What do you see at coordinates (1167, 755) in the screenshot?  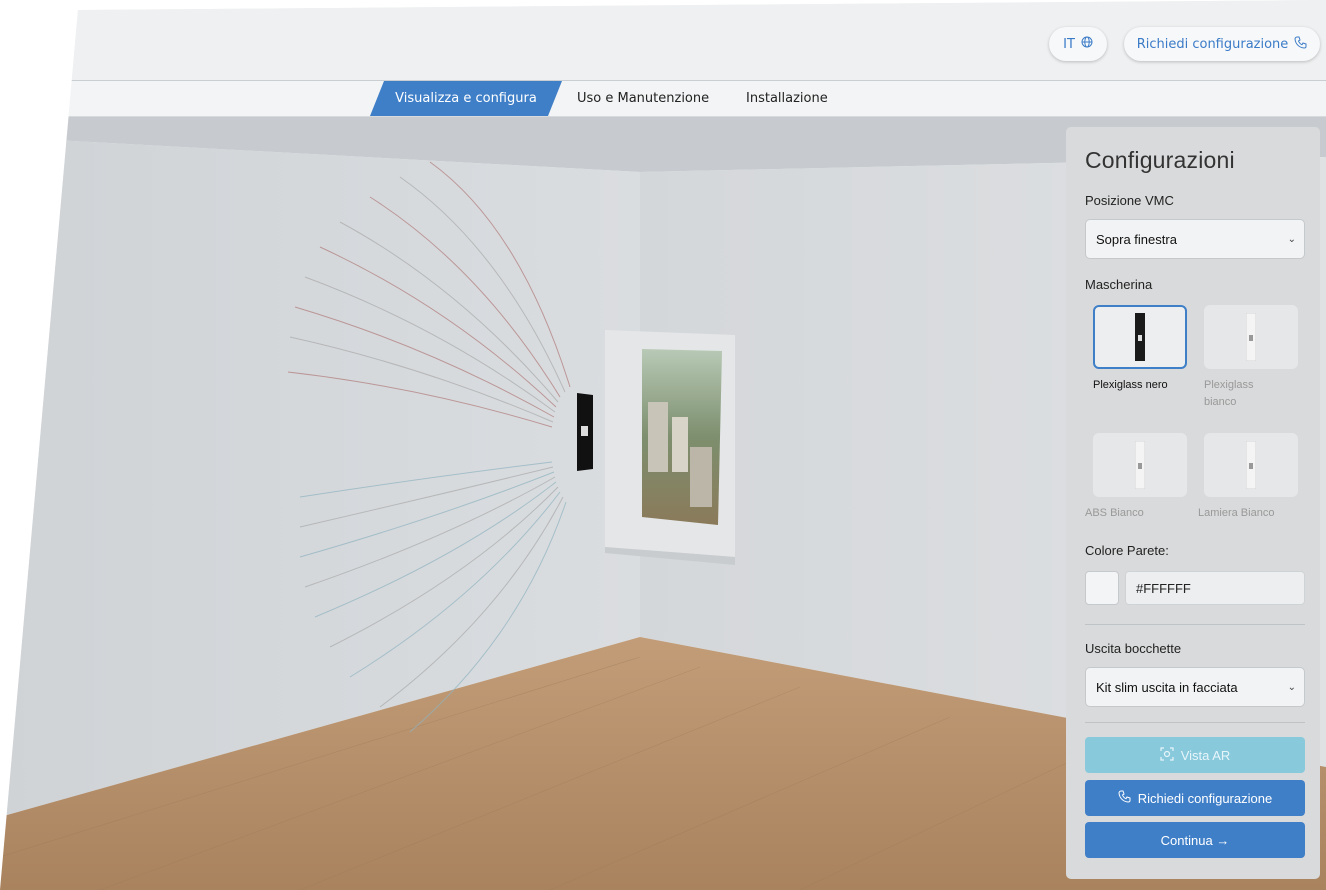 I see `ar-icon` at bounding box center [1167, 755].